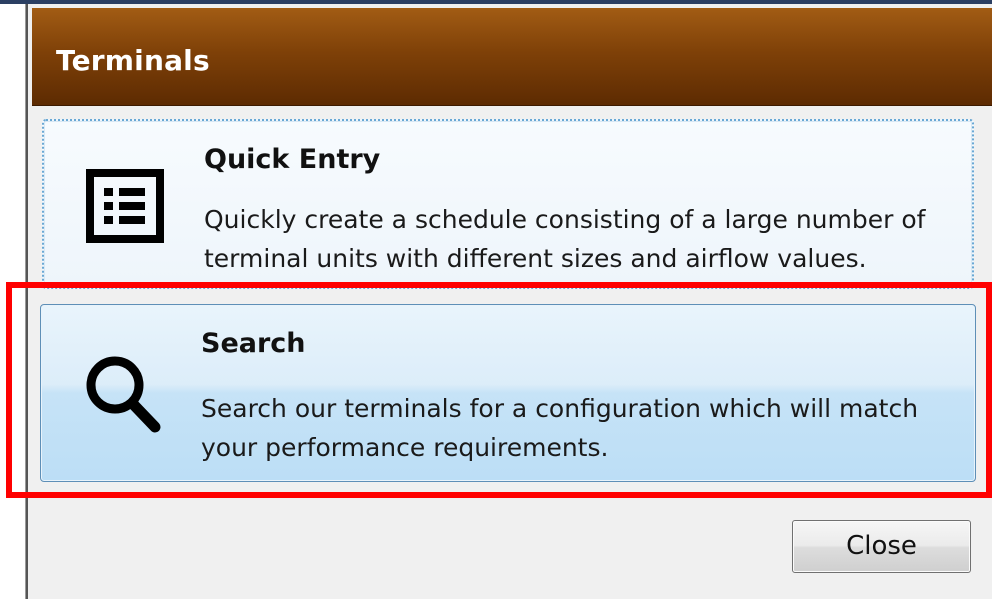  I want to click on search-icon, so click(123, 394).